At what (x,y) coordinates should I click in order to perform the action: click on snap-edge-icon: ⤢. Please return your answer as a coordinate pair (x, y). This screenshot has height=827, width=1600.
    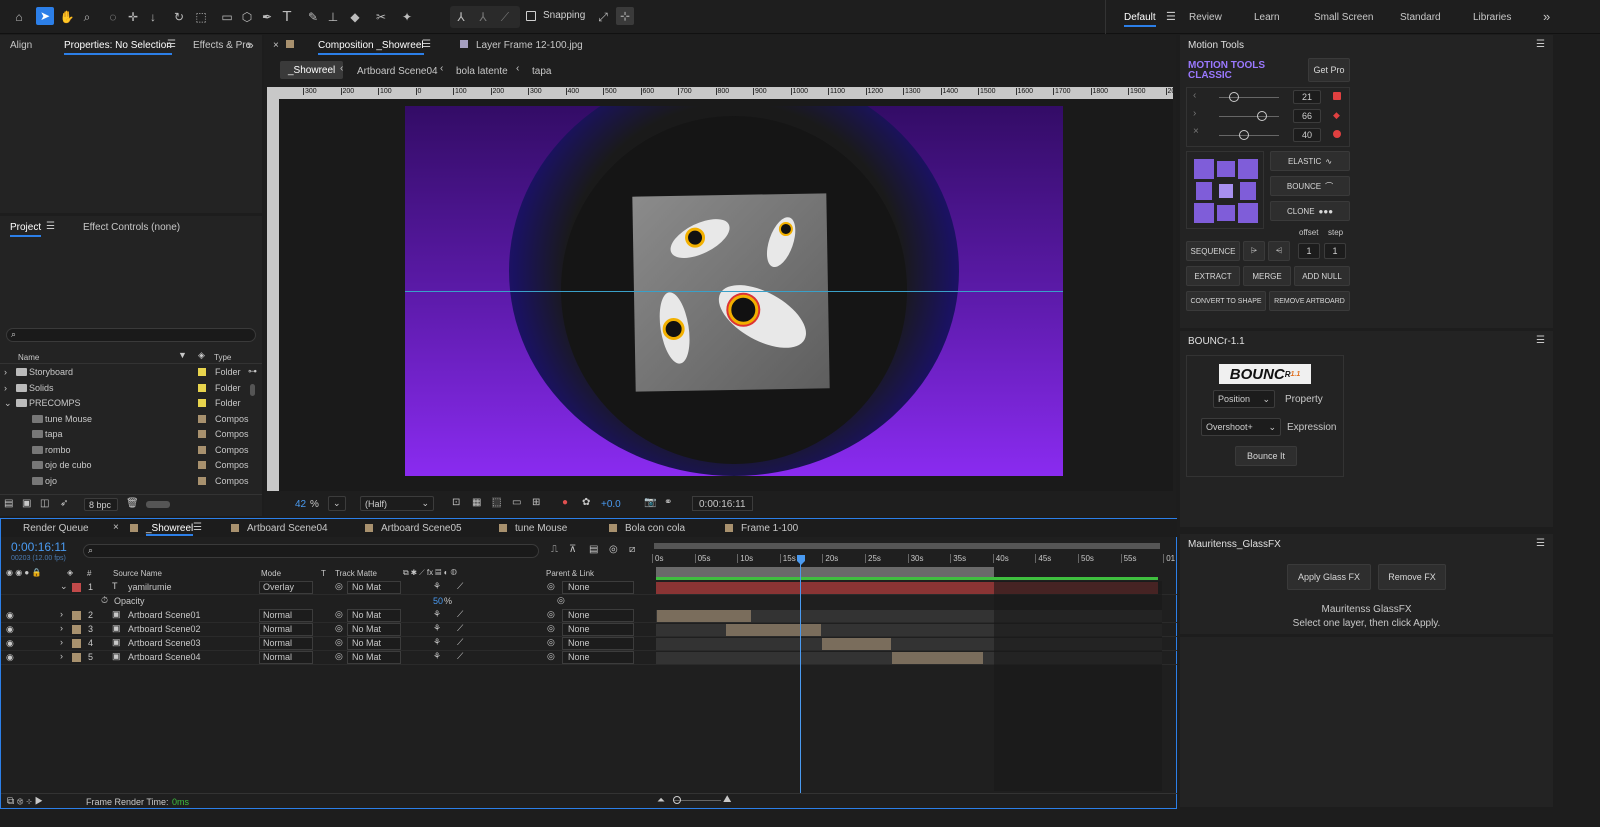
    Looking at the image, I should click on (603, 17).